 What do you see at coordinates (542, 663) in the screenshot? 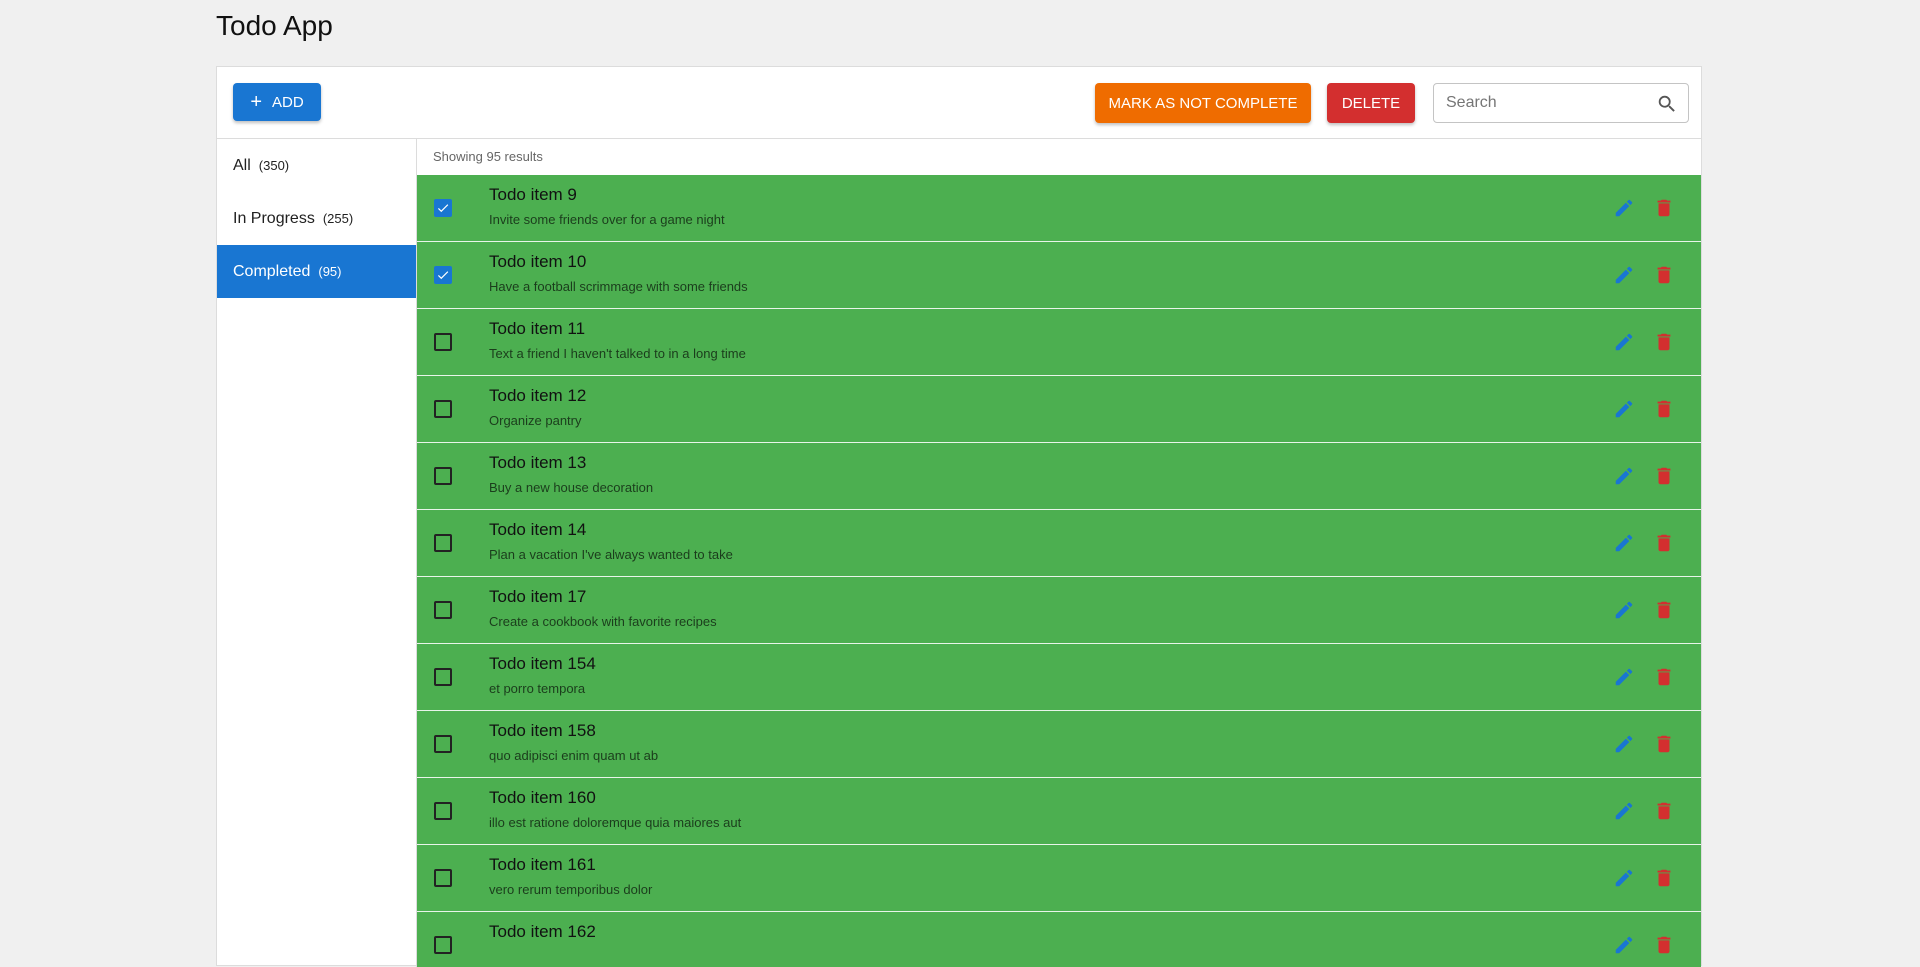
I see `todo-title: Todo item 154` at bounding box center [542, 663].